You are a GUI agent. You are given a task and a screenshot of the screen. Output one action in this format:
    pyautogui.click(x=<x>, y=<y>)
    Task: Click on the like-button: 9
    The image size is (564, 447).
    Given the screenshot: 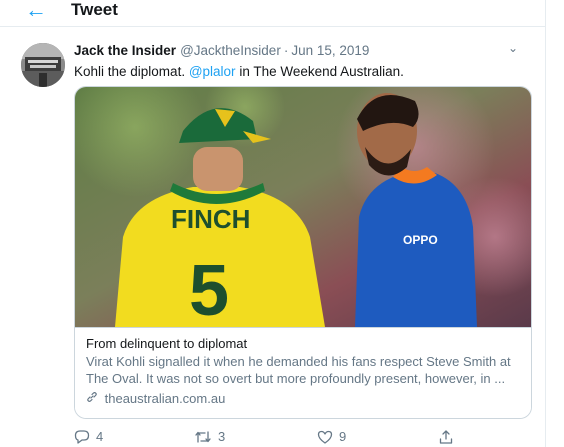 What is the action you would take?
    pyautogui.click(x=331, y=437)
    